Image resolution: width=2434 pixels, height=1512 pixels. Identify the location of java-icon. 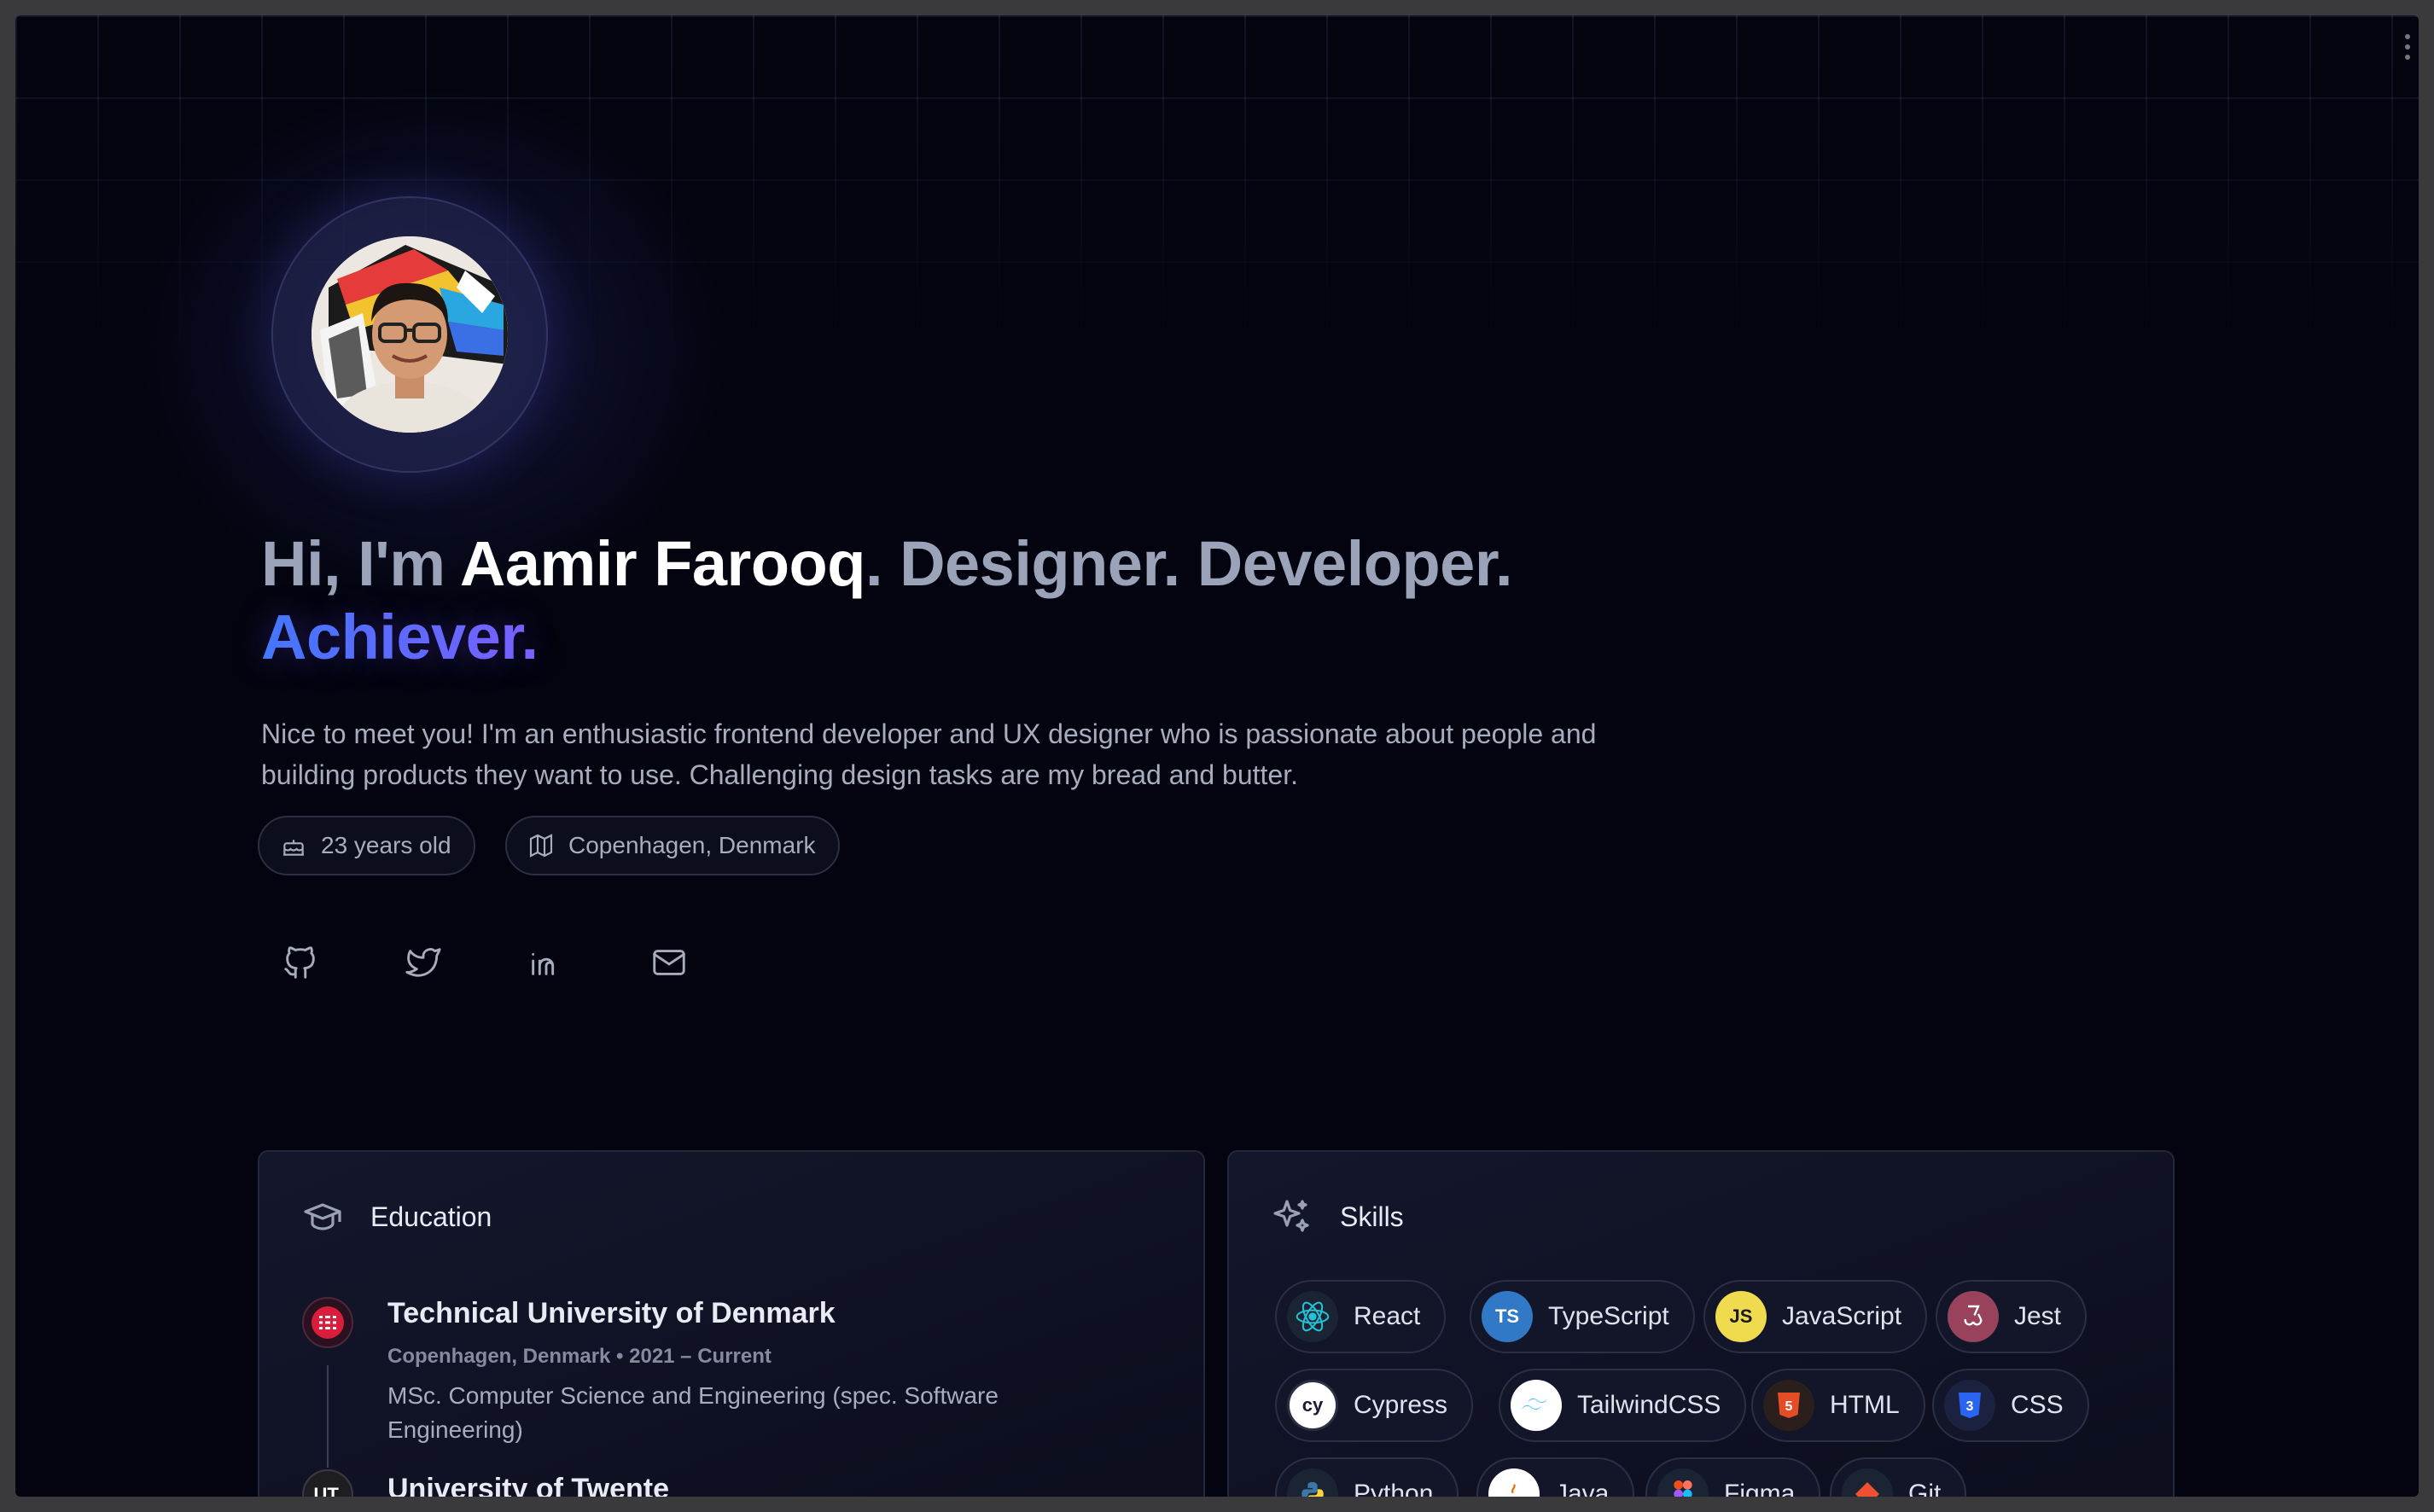
(1514, 1482).